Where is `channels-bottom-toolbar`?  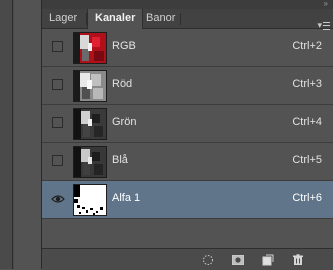 channels-bottom-toolbar is located at coordinates (187, 259).